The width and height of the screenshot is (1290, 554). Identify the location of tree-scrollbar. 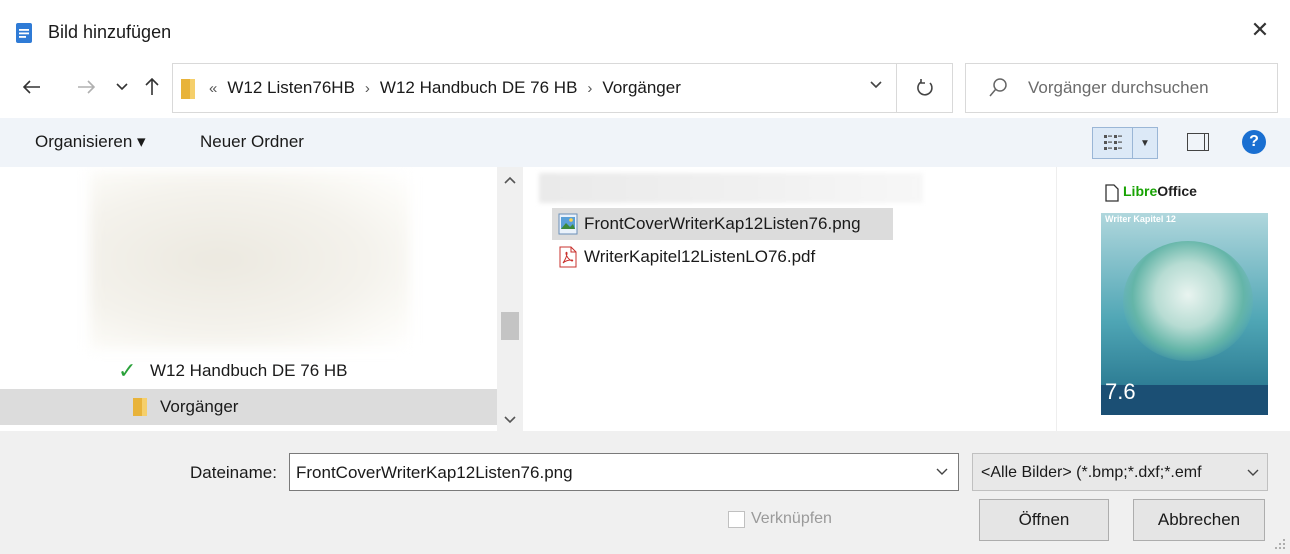
(510, 299).